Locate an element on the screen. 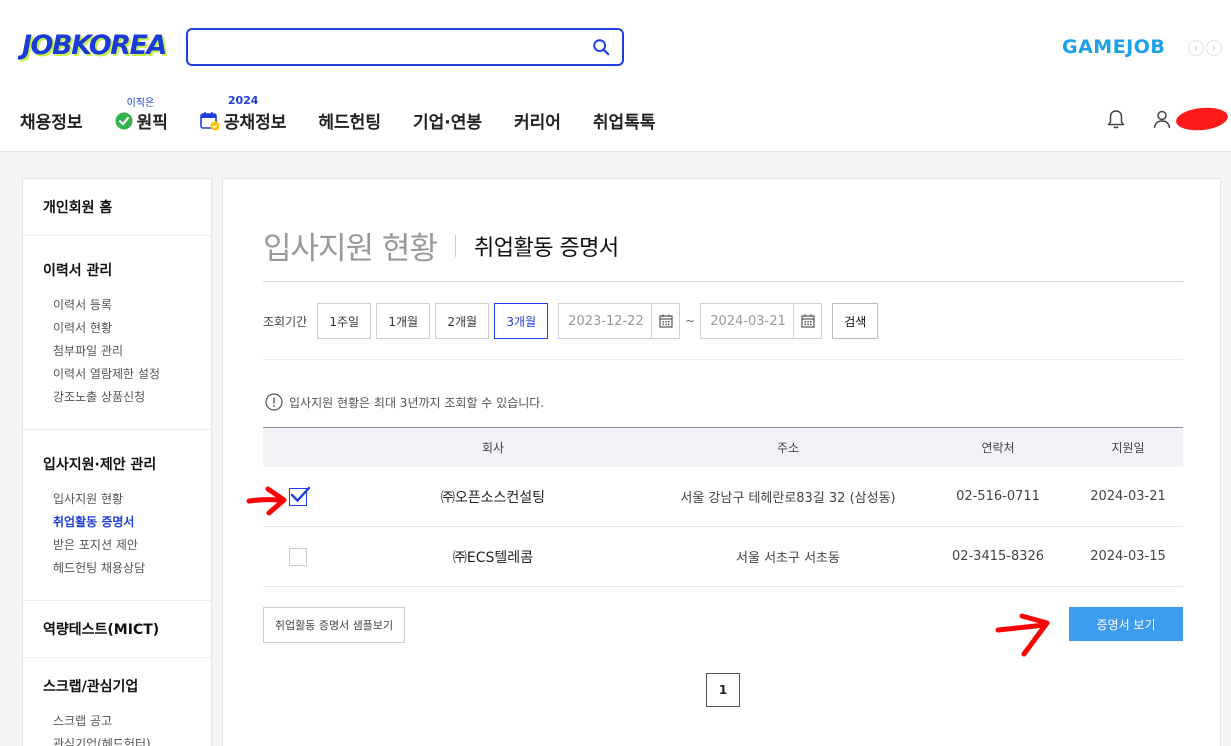  nav-label: 원픽 is located at coordinates (152, 123).